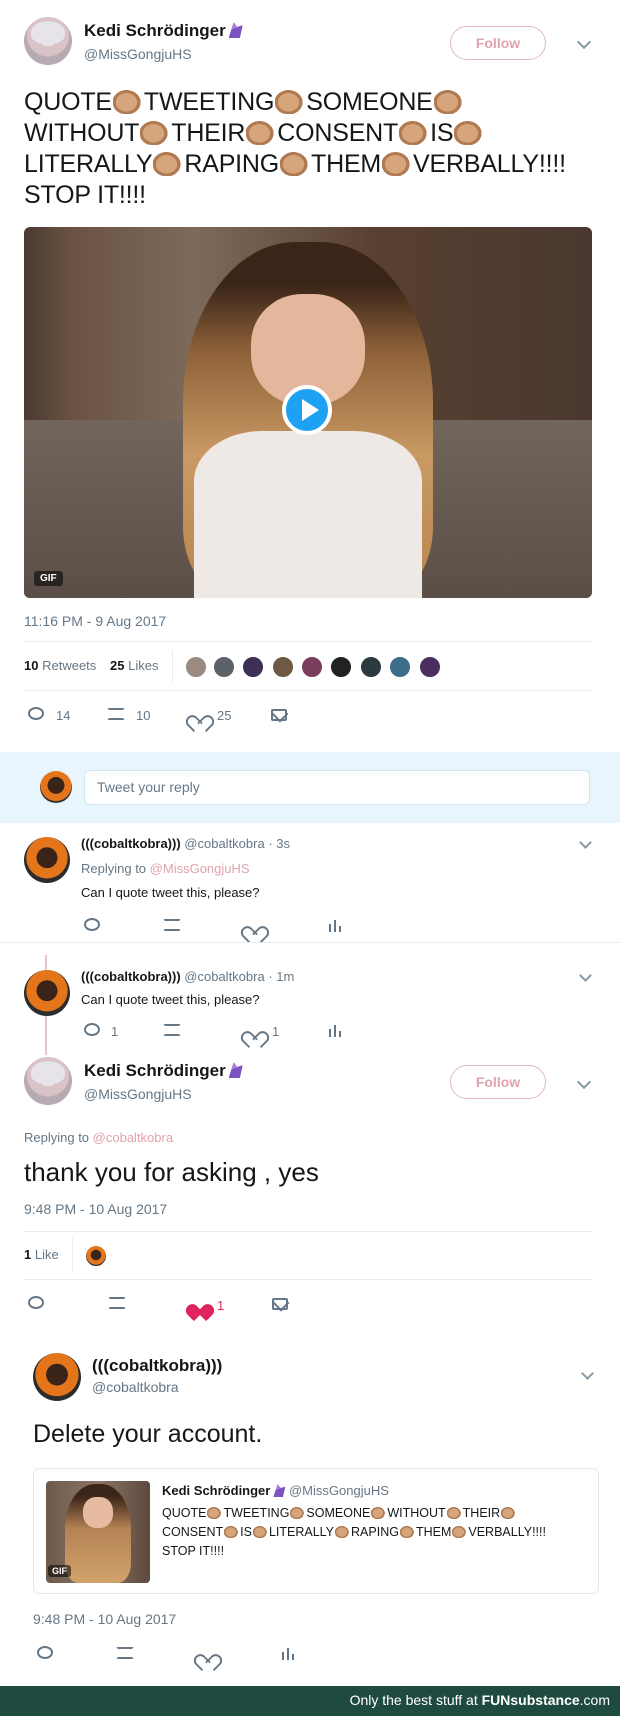  What do you see at coordinates (148, 1434) in the screenshot?
I see `tweet-text: Delete your account.` at bounding box center [148, 1434].